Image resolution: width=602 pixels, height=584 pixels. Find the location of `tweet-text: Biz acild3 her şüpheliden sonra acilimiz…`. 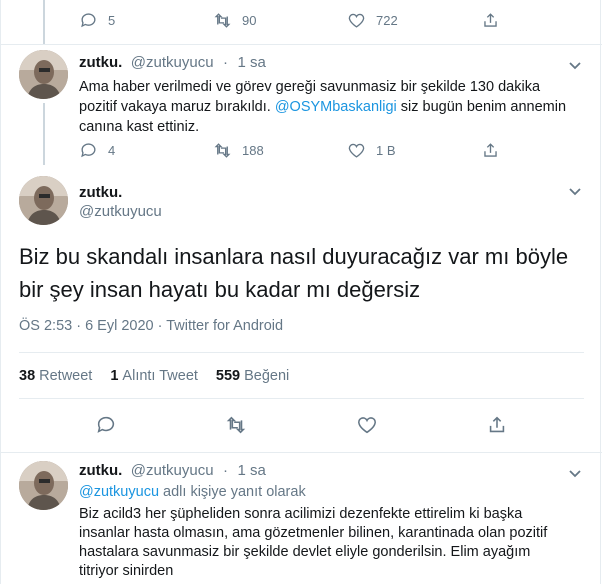

tweet-text: Biz acild3 her şüpheliden sonra acilimiz… is located at coordinates (313, 542).